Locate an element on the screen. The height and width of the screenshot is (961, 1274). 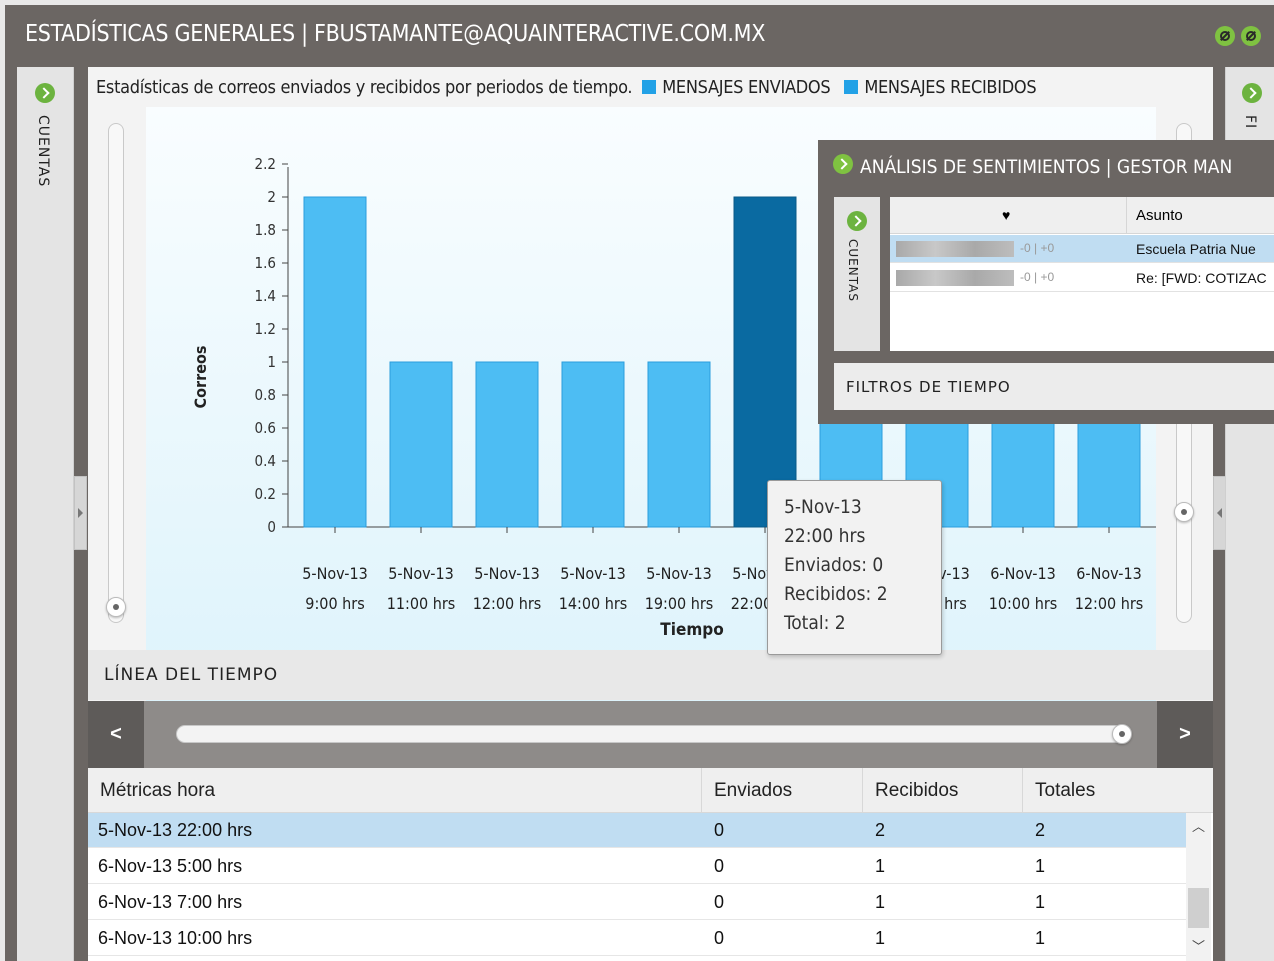
time-filters-title: FILTROS DE TIEMPO is located at coordinates (928, 387).